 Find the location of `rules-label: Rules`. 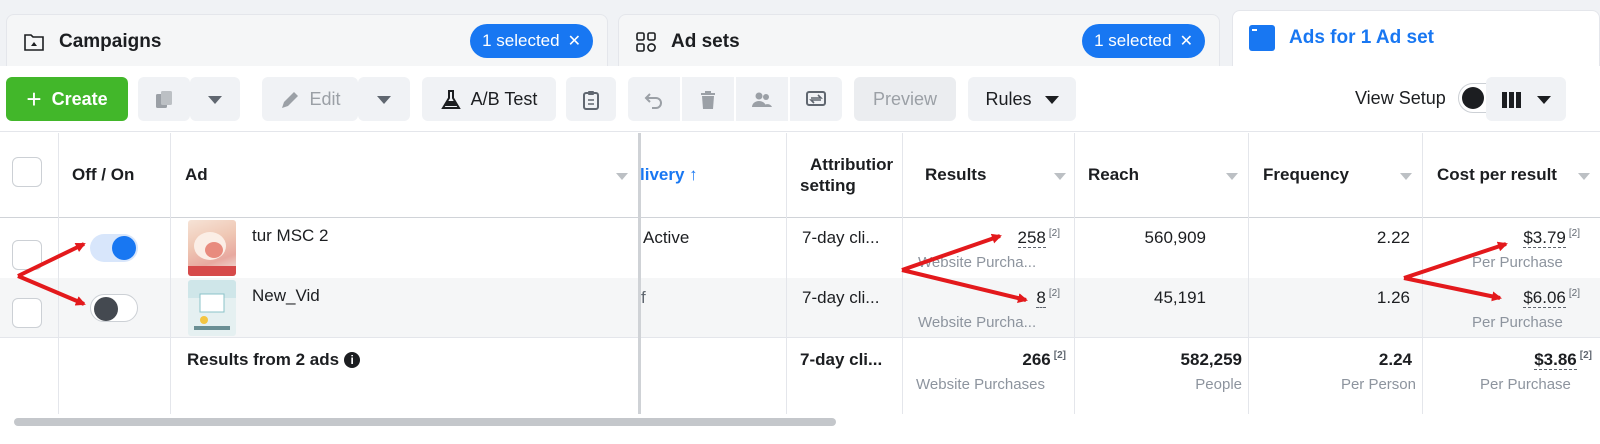

rules-label: Rules is located at coordinates (1008, 99).